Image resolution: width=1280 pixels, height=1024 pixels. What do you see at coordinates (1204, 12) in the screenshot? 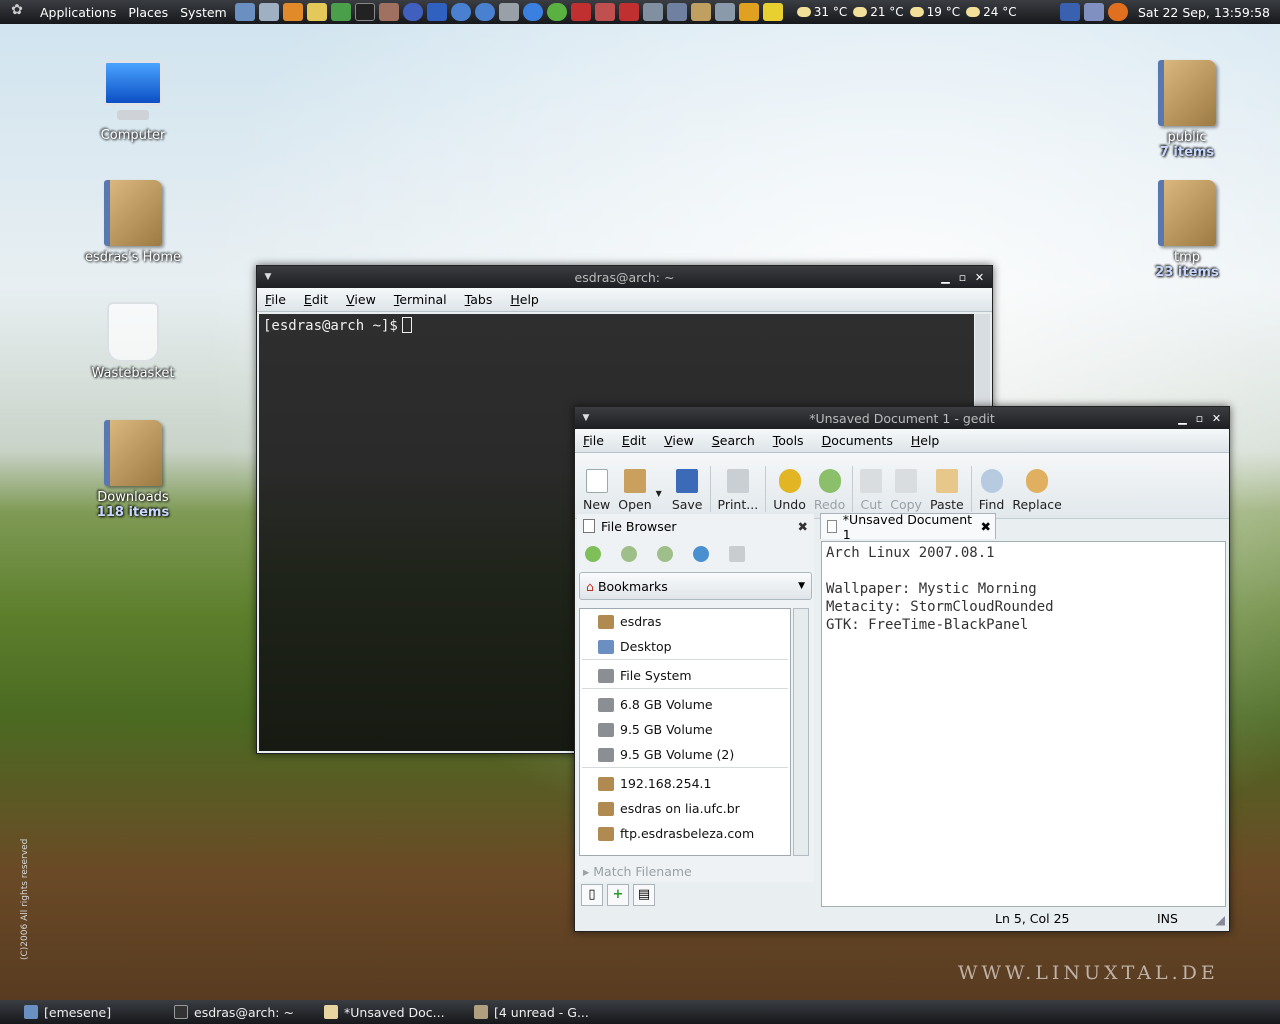
I see `clock: Sat 22 Sep, 13:59:58` at bounding box center [1204, 12].